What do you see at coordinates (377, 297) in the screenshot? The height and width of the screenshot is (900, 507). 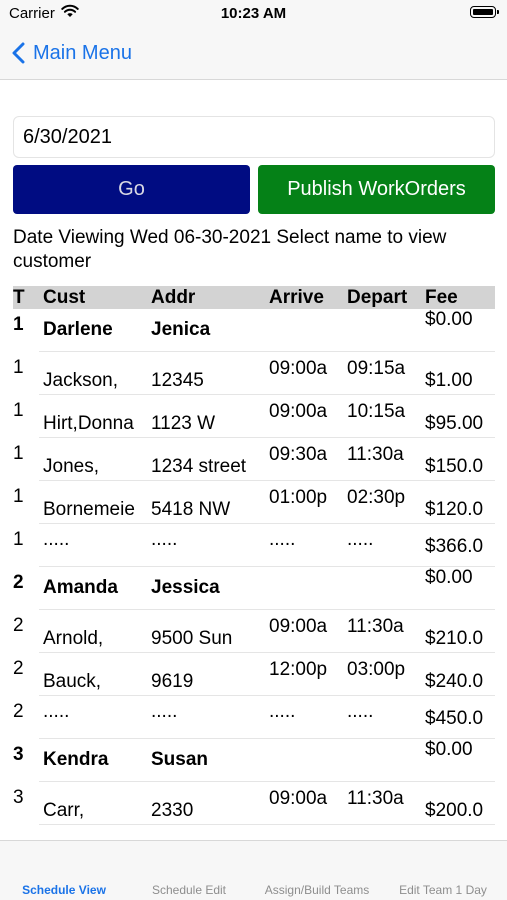 I see `header-depart: Depart` at bounding box center [377, 297].